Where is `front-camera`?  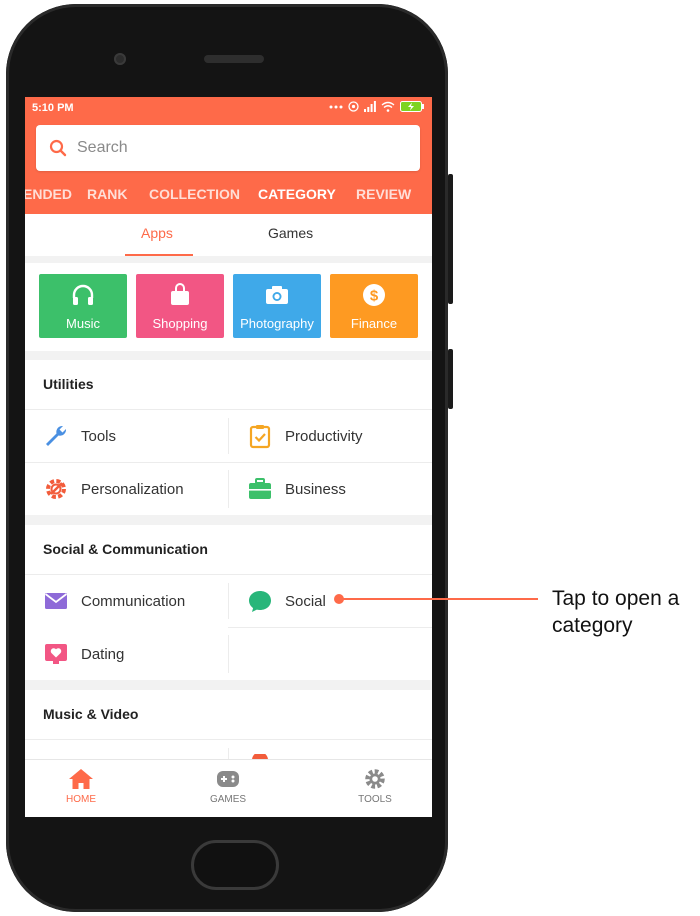 front-camera is located at coordinates (120, 59).